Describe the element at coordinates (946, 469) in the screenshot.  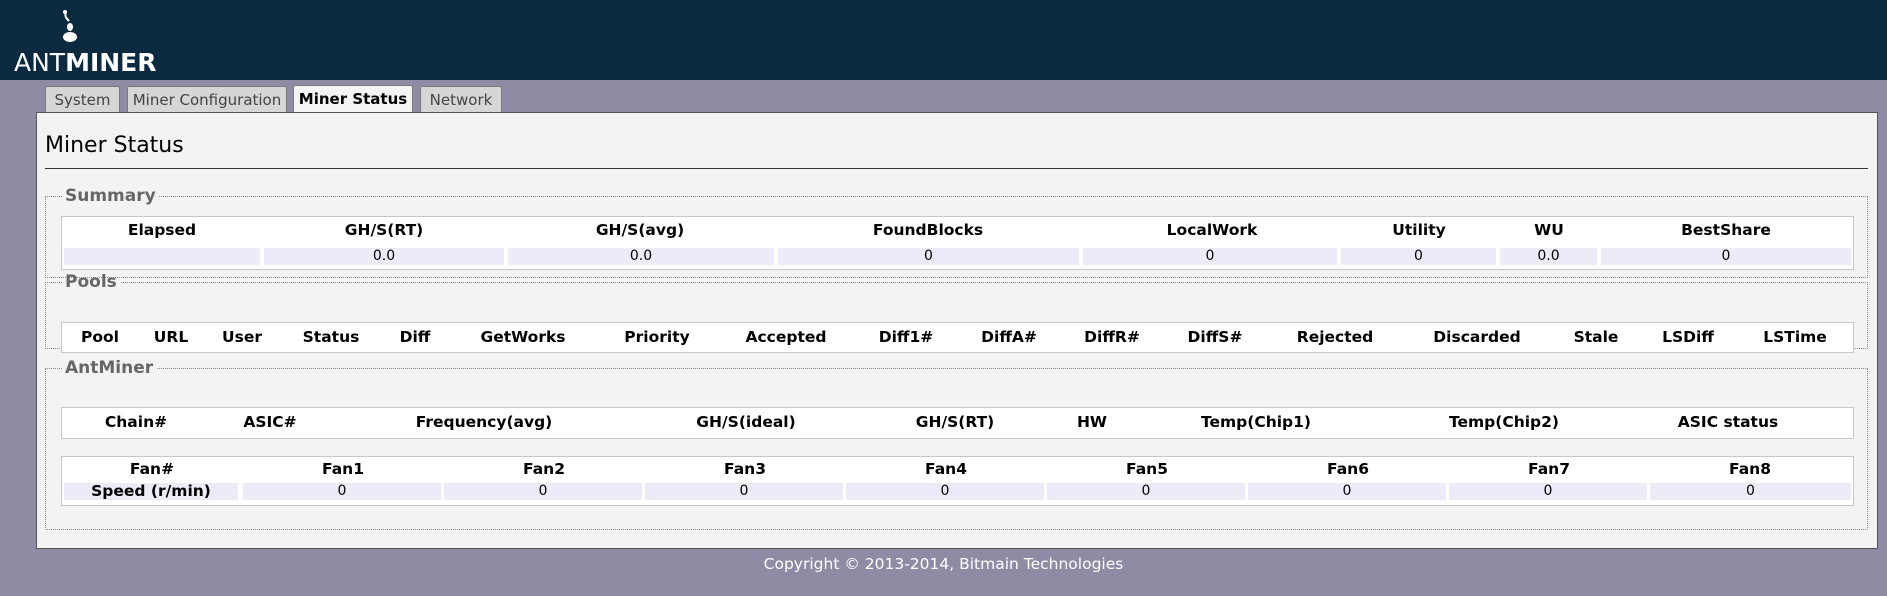
I see `fan-header-4: Fan4` at that location.